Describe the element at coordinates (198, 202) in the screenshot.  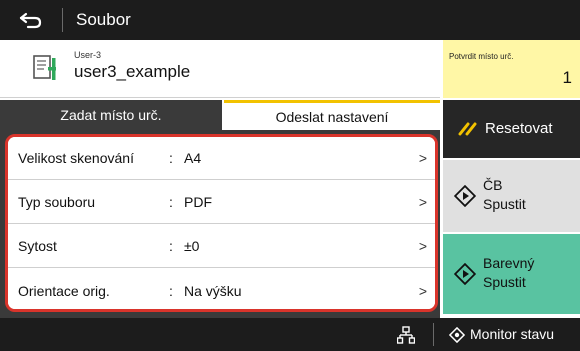
I see `setting-value: PDF` at that location.